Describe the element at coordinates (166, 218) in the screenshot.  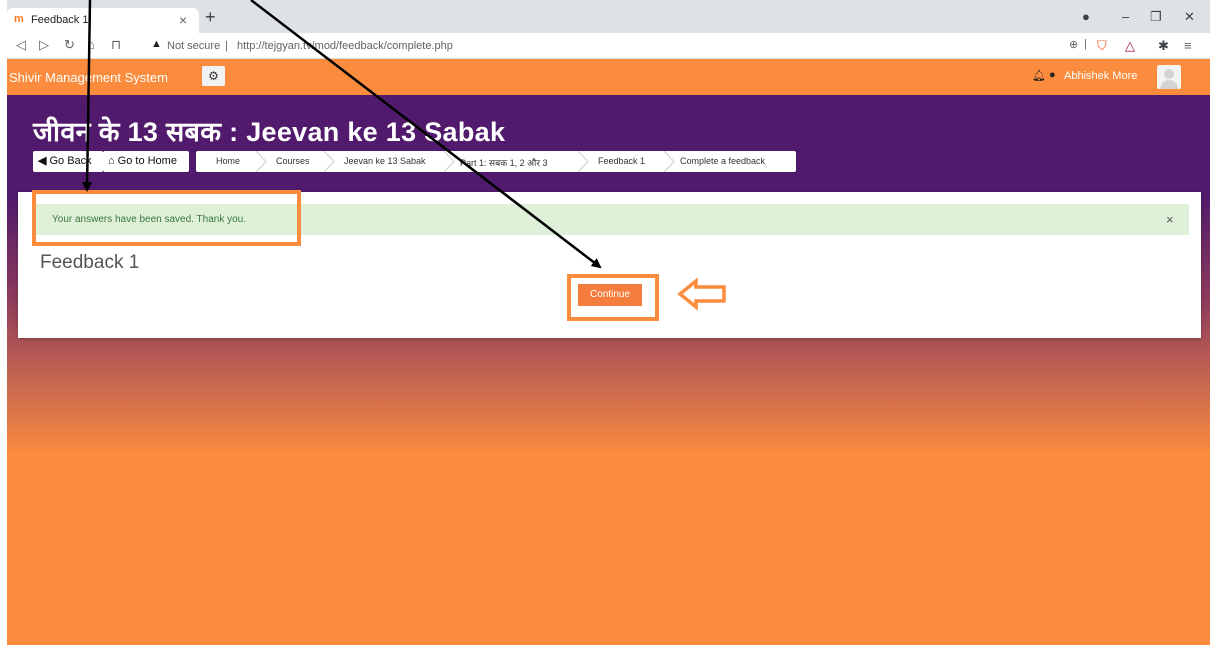
I see `alert-highlight-box` at that location.